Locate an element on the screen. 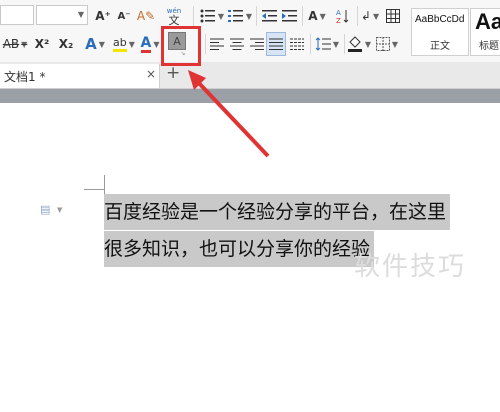 This screenshot has width=500, height=412. decrease-indent-button is located at coordinates (269, 16).